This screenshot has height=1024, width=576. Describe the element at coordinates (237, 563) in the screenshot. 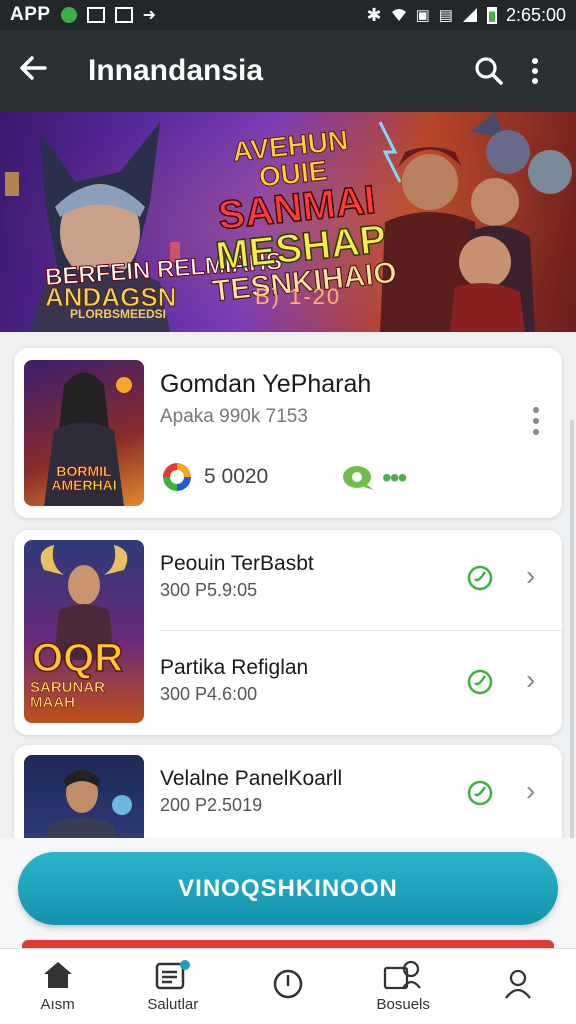

I see `list-item-title: Peouin TerBasbt` at that location.